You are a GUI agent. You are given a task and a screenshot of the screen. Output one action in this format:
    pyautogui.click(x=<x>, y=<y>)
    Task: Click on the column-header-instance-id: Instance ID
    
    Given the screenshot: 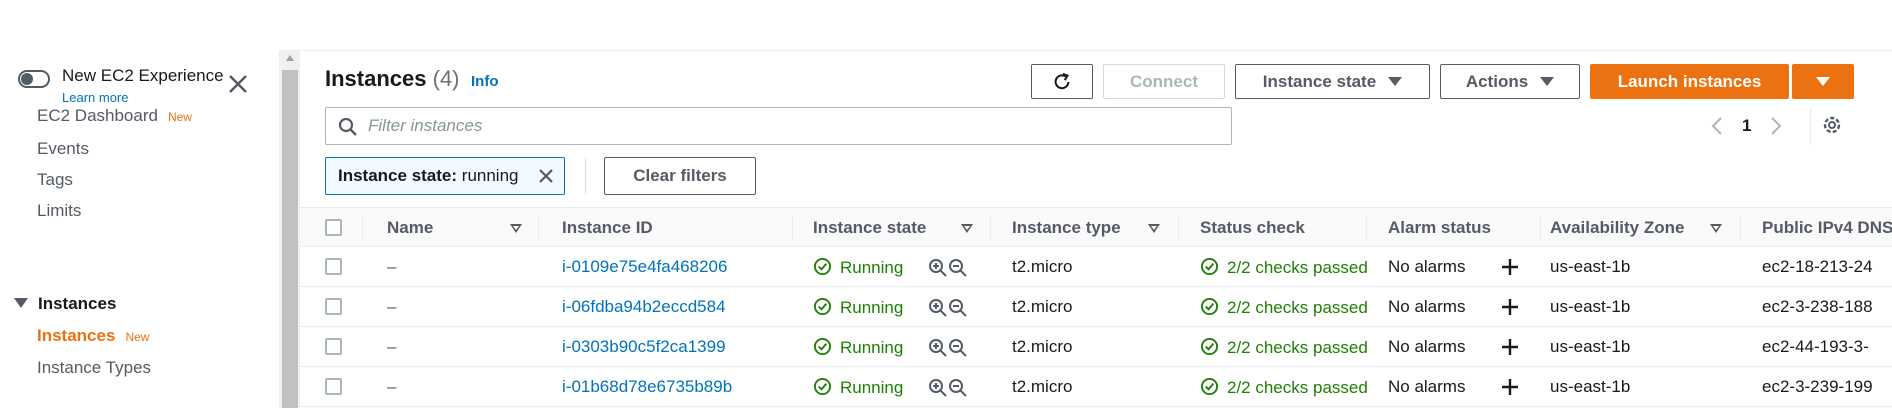 What is the action you would take?
    pyautogui.click(x=607, y=228)
    